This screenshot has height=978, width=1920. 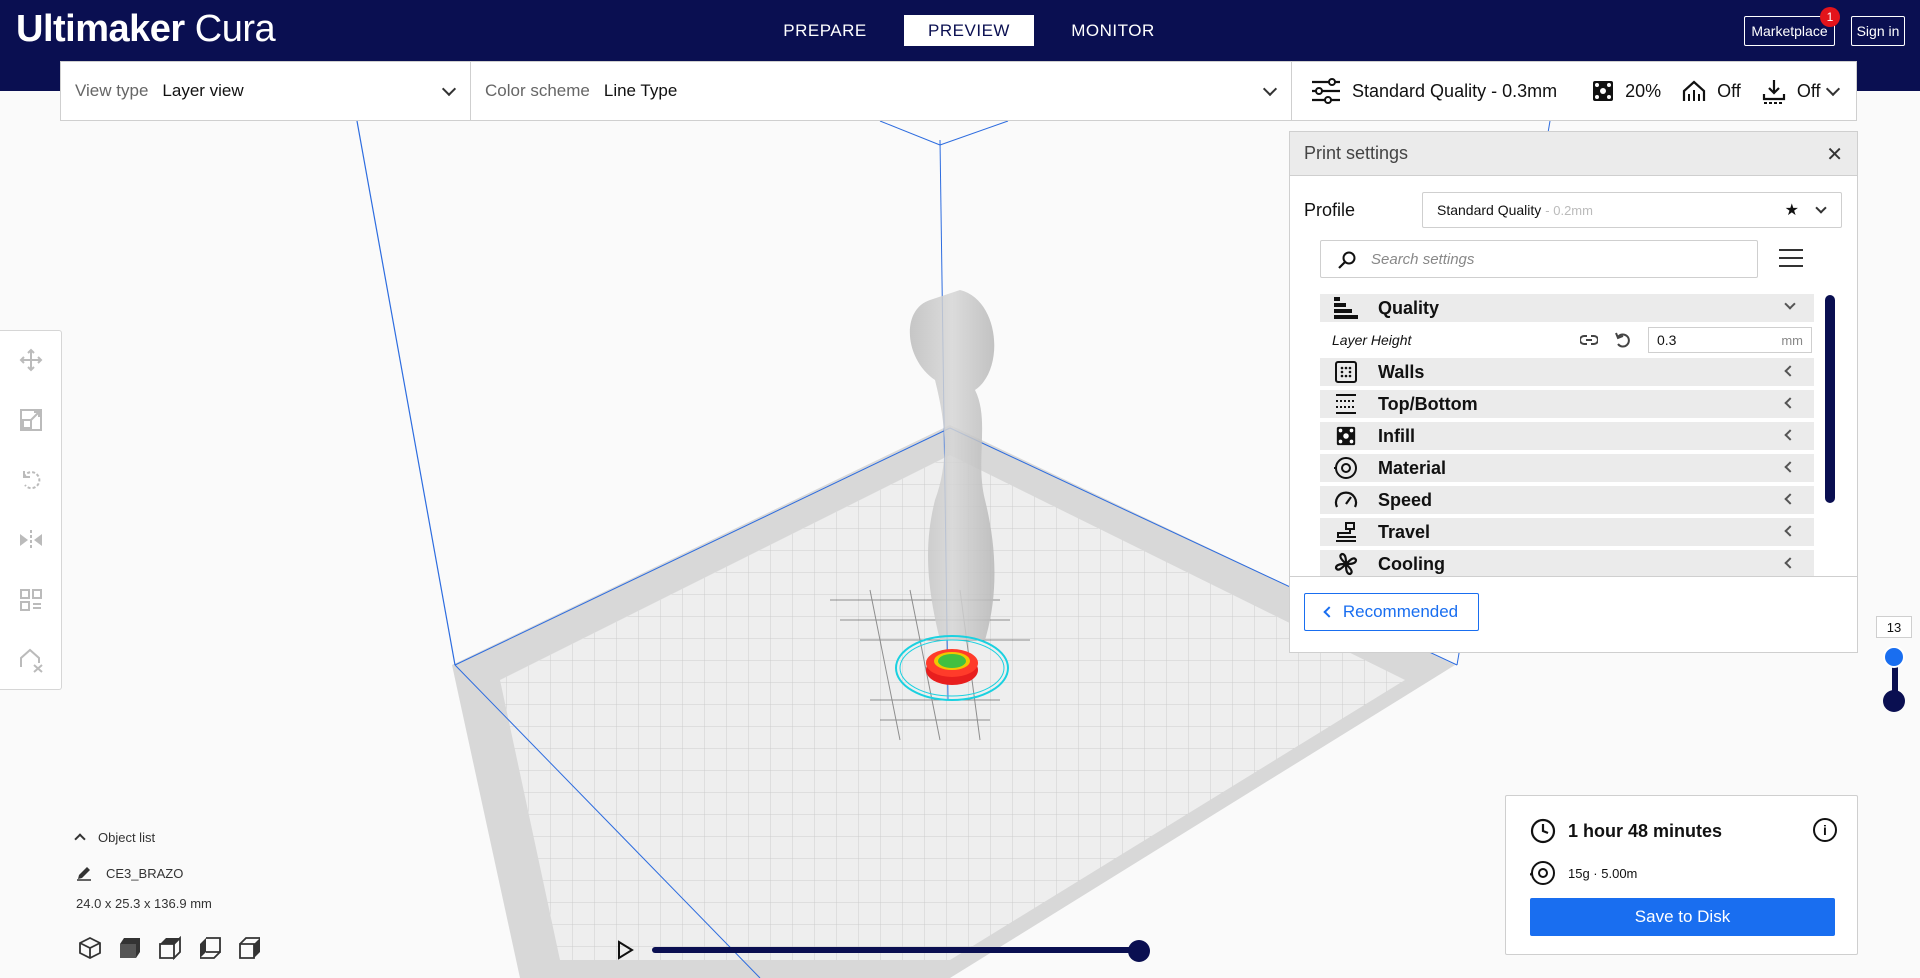 I want to click on tab-prepare: PREPARE, so click(x=825, y=30).